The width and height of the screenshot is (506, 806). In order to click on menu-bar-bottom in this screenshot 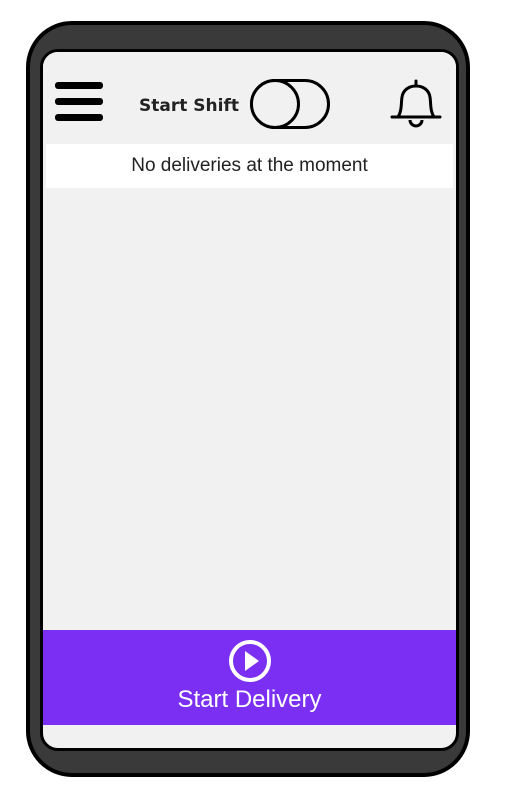, I will do `click(79, 117)`.